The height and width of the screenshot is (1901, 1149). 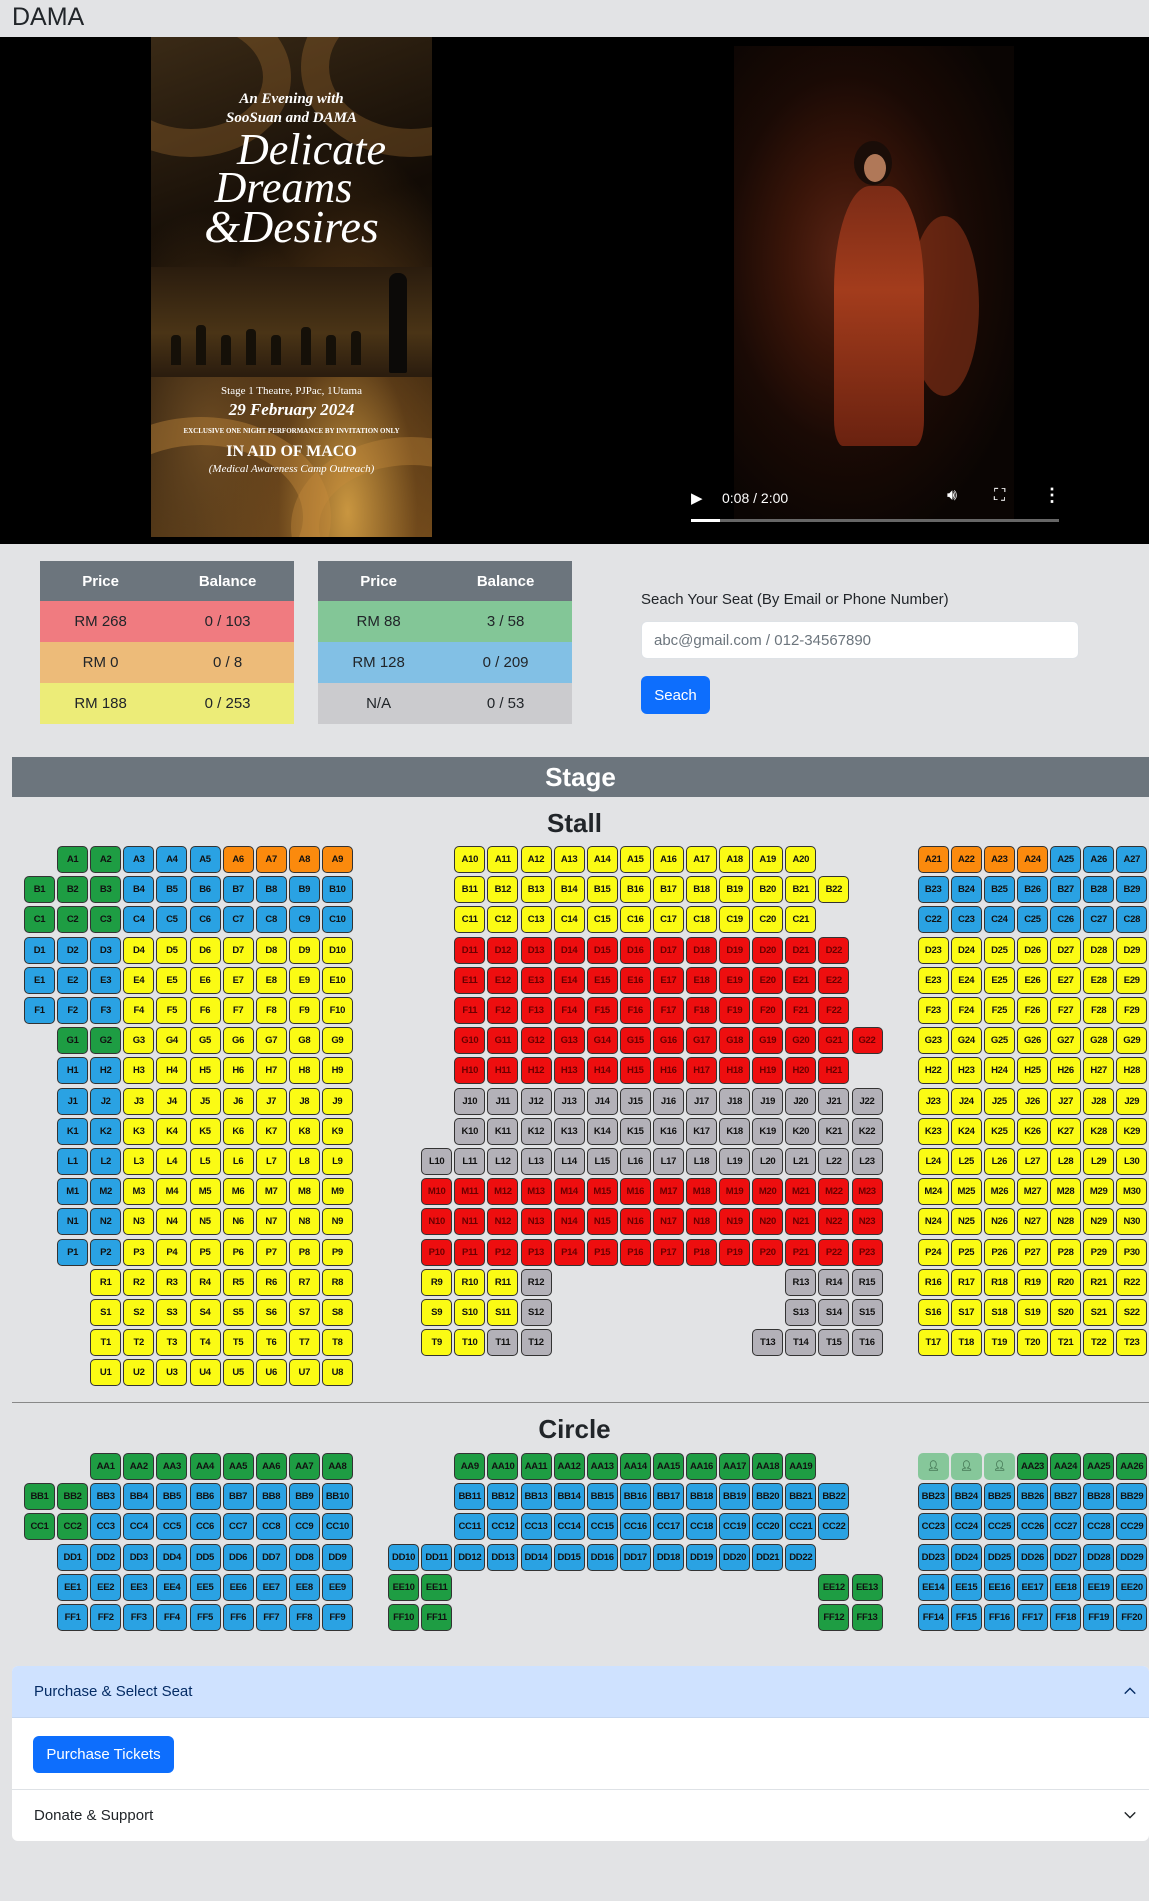 What do you see at coordinates (503, 980) in the screenshot?
I see `stall-seat-E12: E12` at bounding box center [503, 980].